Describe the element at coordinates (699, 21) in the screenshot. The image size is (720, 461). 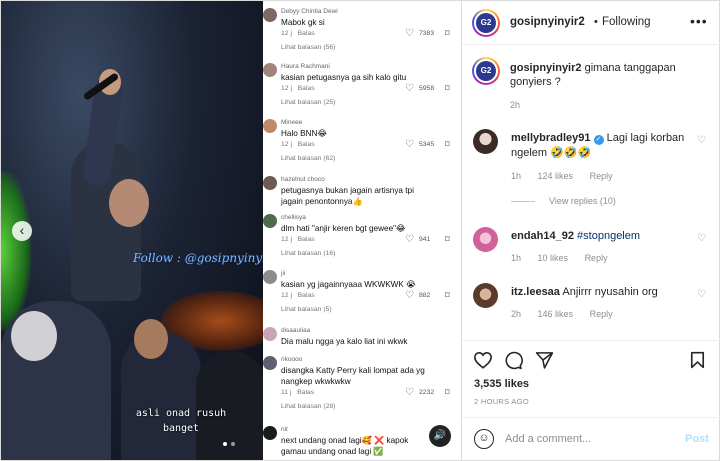
I see `more-options-icon: •••` at that location.